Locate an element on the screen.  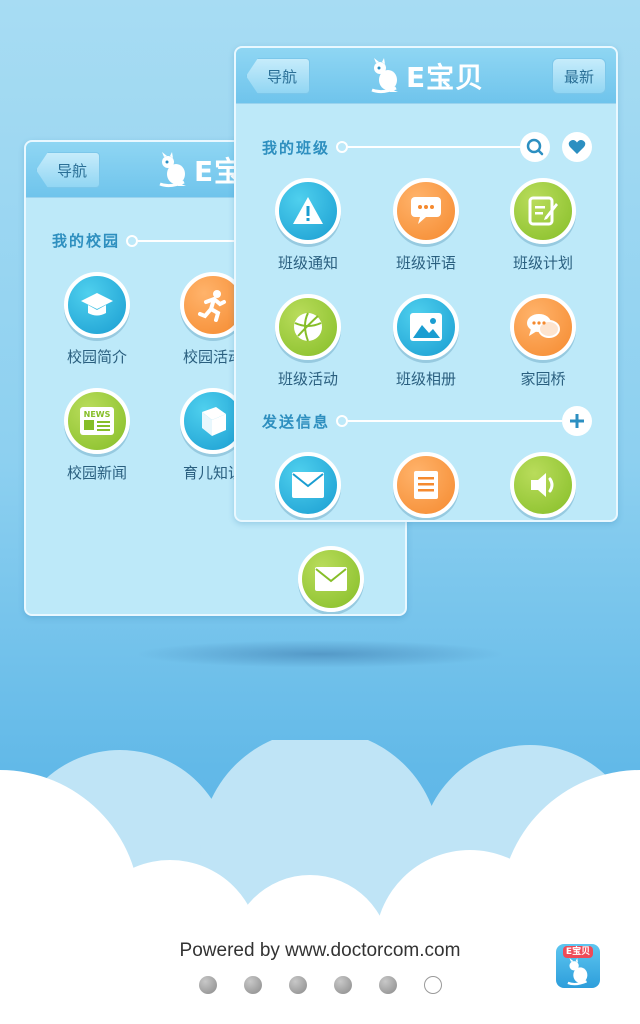
item-label: 班级相册 is located at coordinates (425, 379).